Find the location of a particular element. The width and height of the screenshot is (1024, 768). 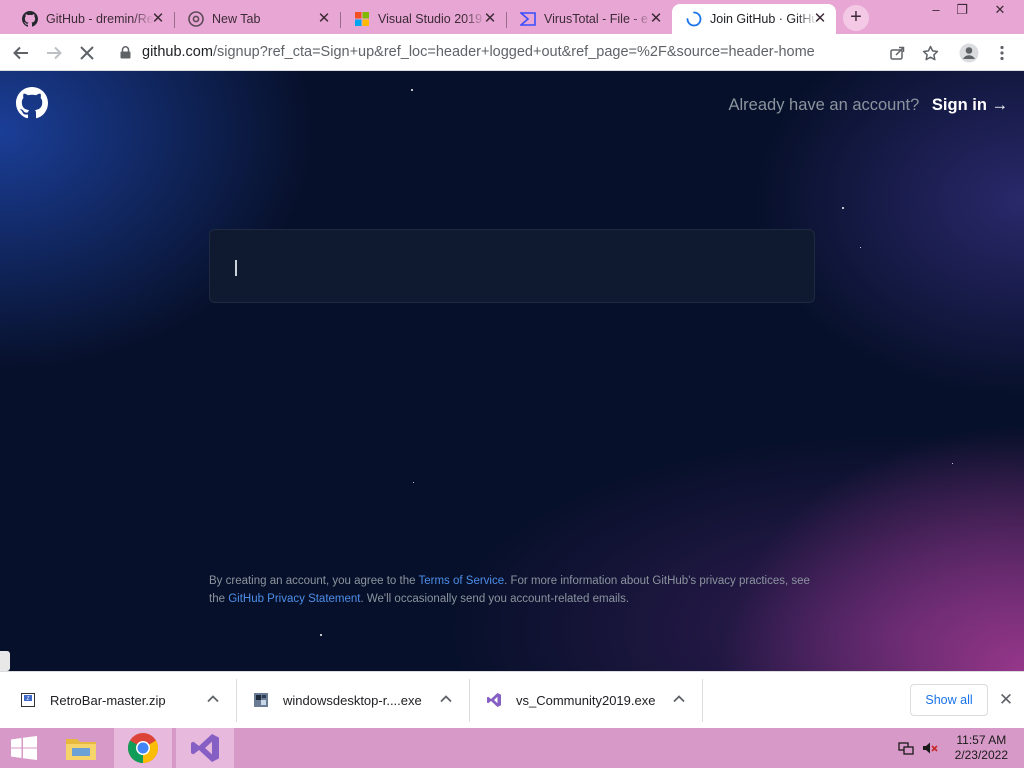

file-explorer-icon is located at coordinates (81, 749).